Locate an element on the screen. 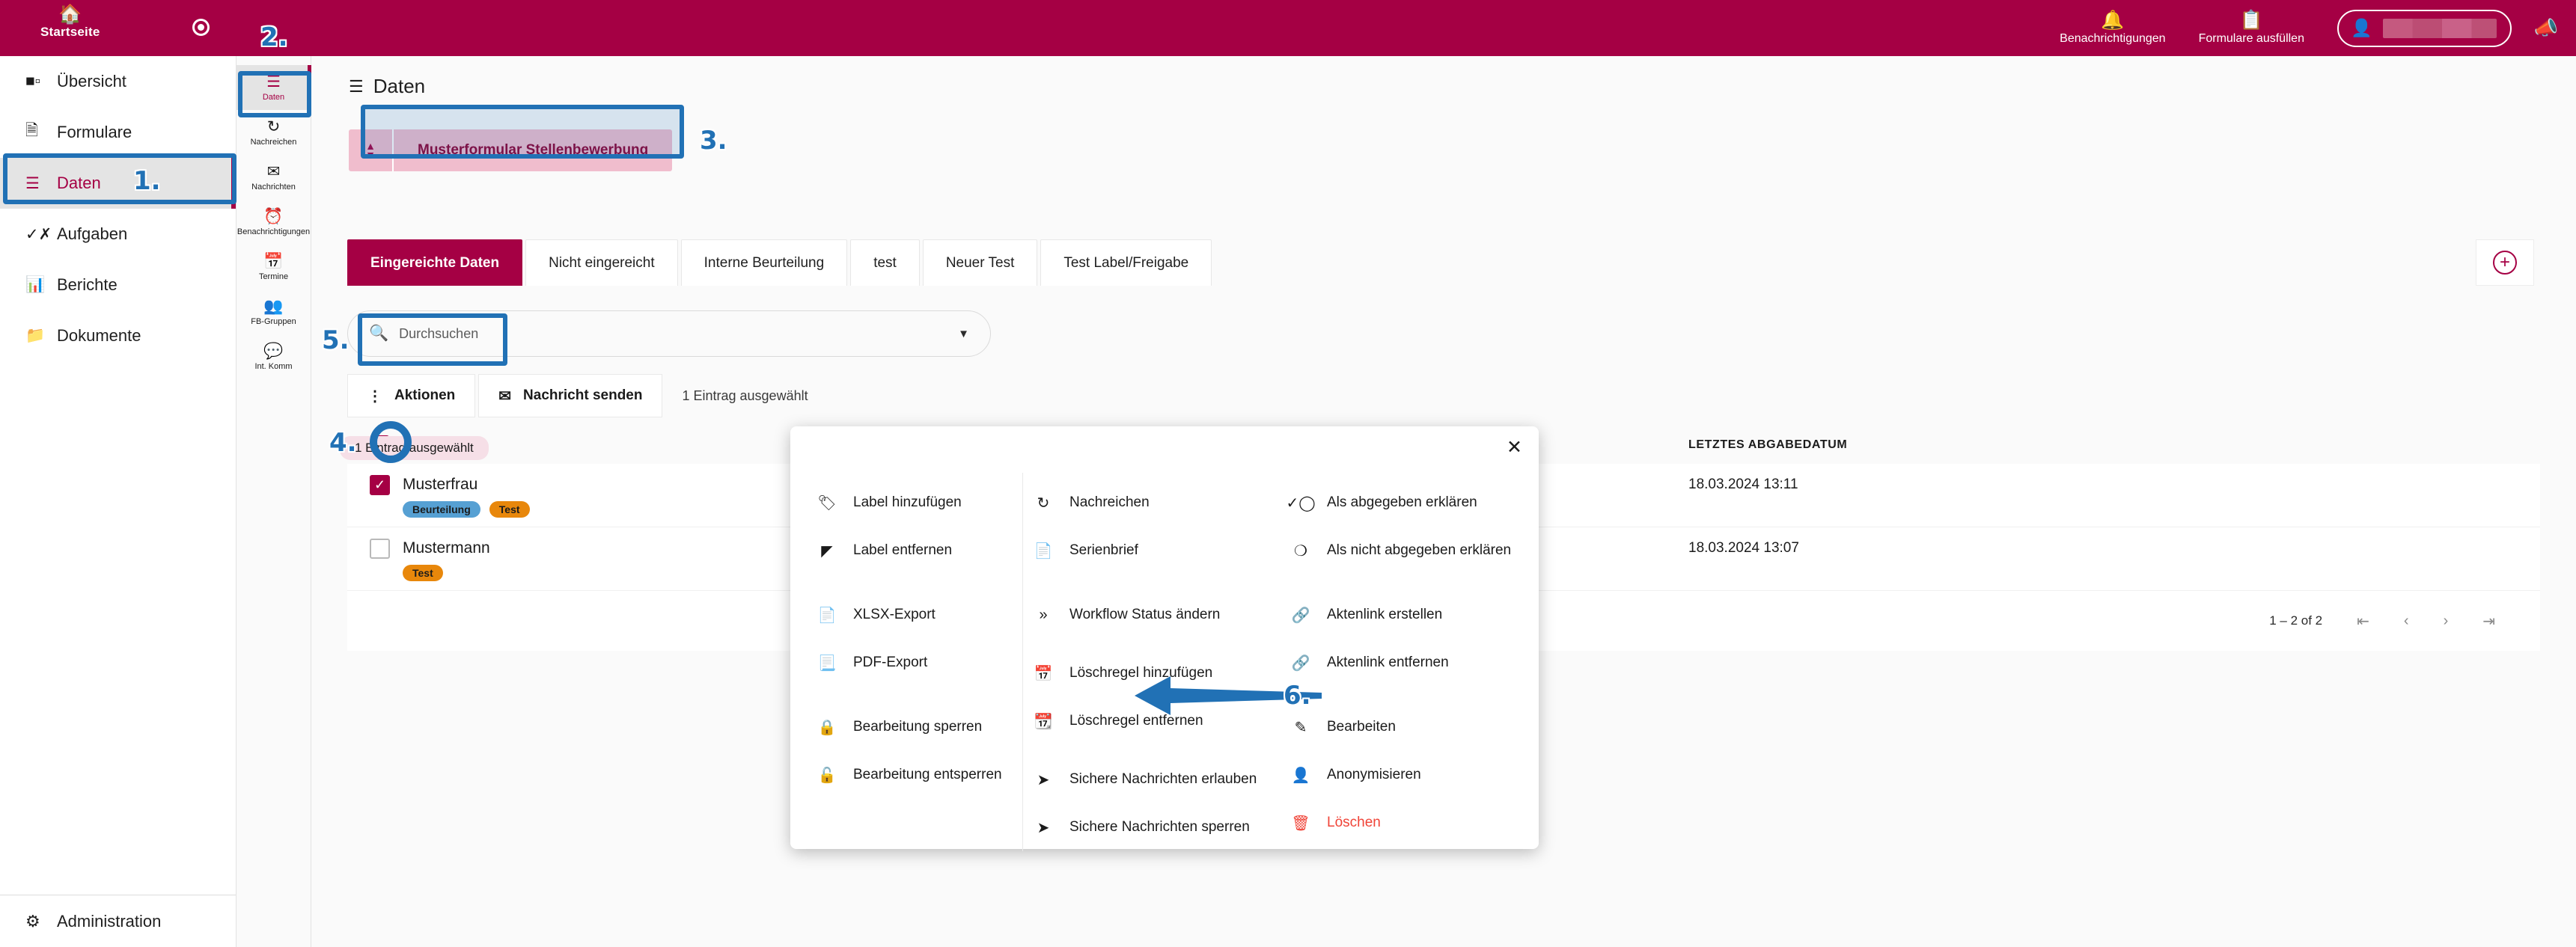 The height and width of the screenshot is (947, 2576). sidebar-item-berichte: 📊 Berichte is located at coordinates (118, 285).